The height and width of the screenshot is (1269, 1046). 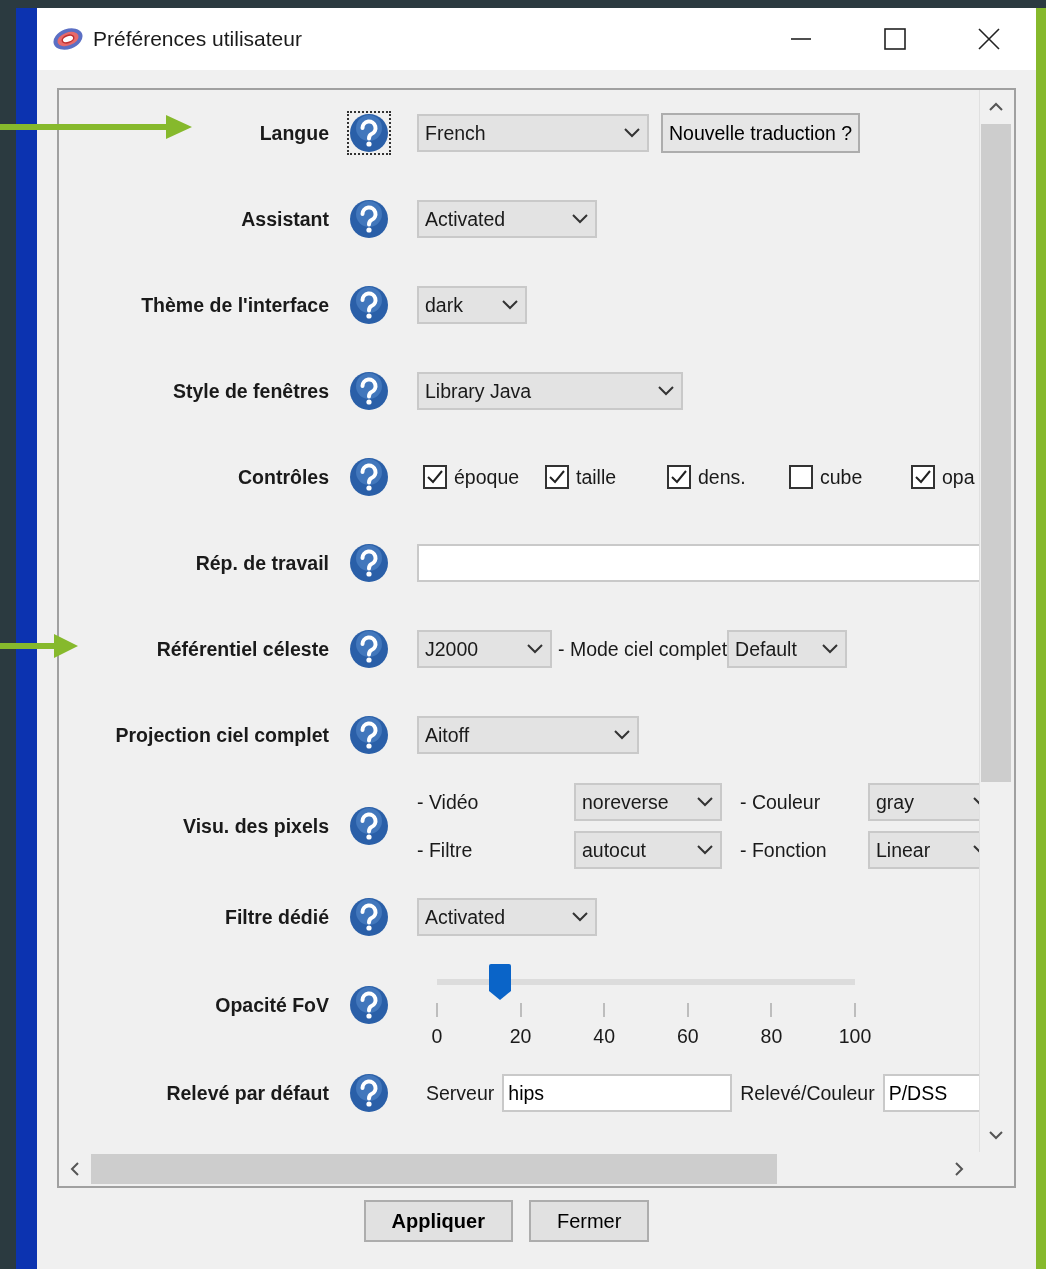 I want to click on maximize-icon, so click(x=895, y=39).